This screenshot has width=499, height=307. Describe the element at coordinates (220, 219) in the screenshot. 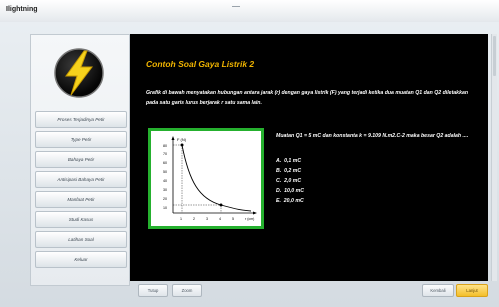

I see `x-tick: 4` at that location.